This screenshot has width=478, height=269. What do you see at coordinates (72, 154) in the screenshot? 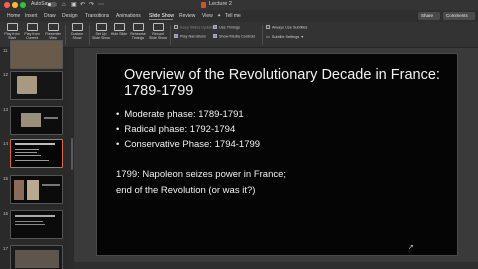
I see `thumbnails-scrollbar` at bounding box center [72, 154].